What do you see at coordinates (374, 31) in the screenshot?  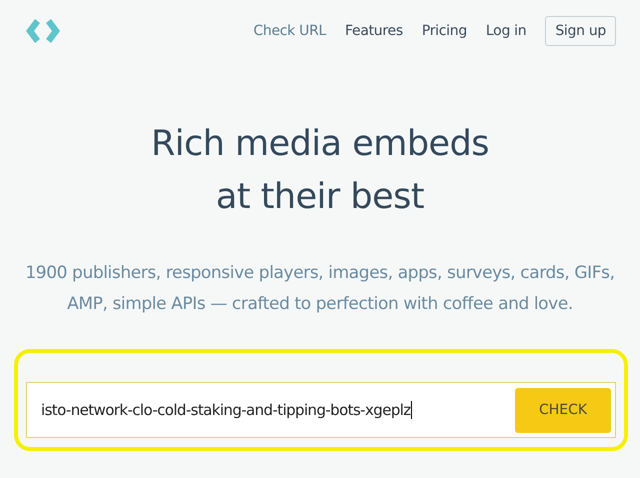 I see `nav-link: Features` at bounding box center [374, 31].